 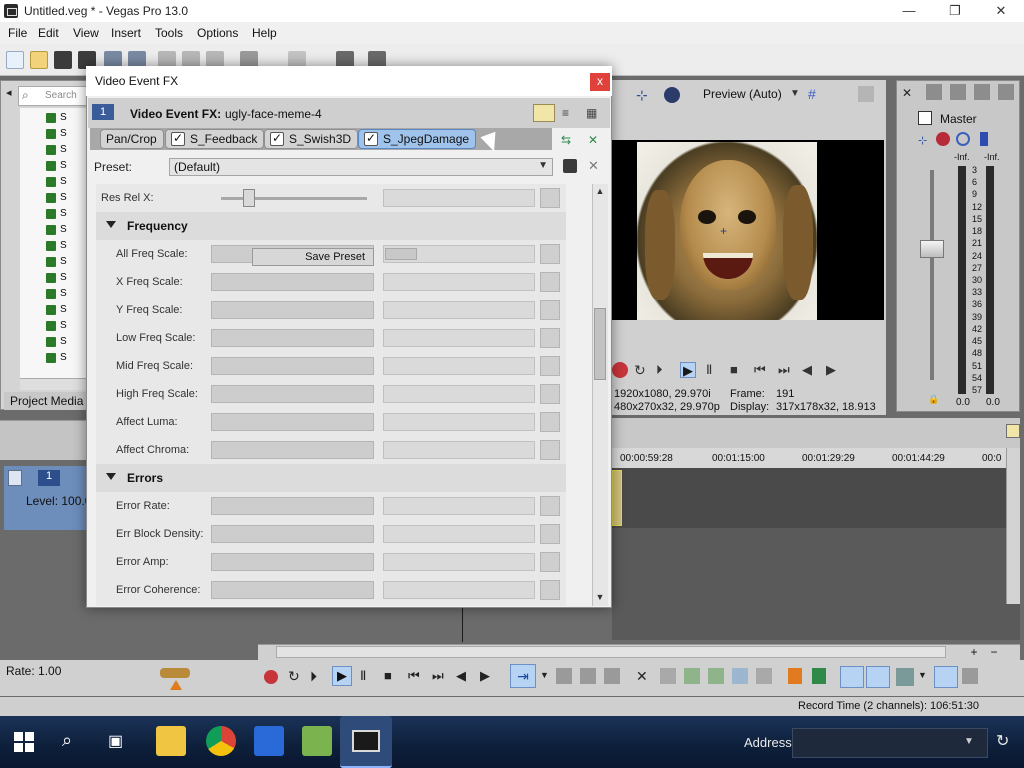 What do you see at coordinates (15, 478) in the screenshot?
I see `track-collapse-icon` at bounding box center [15, 478].